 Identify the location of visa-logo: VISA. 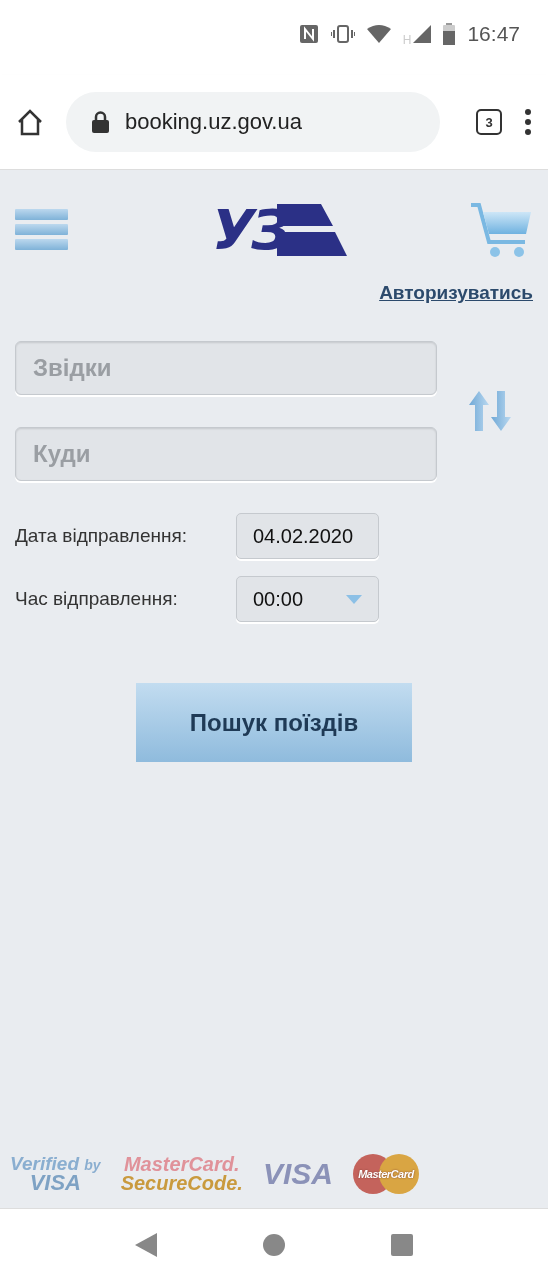
(297, 1174).